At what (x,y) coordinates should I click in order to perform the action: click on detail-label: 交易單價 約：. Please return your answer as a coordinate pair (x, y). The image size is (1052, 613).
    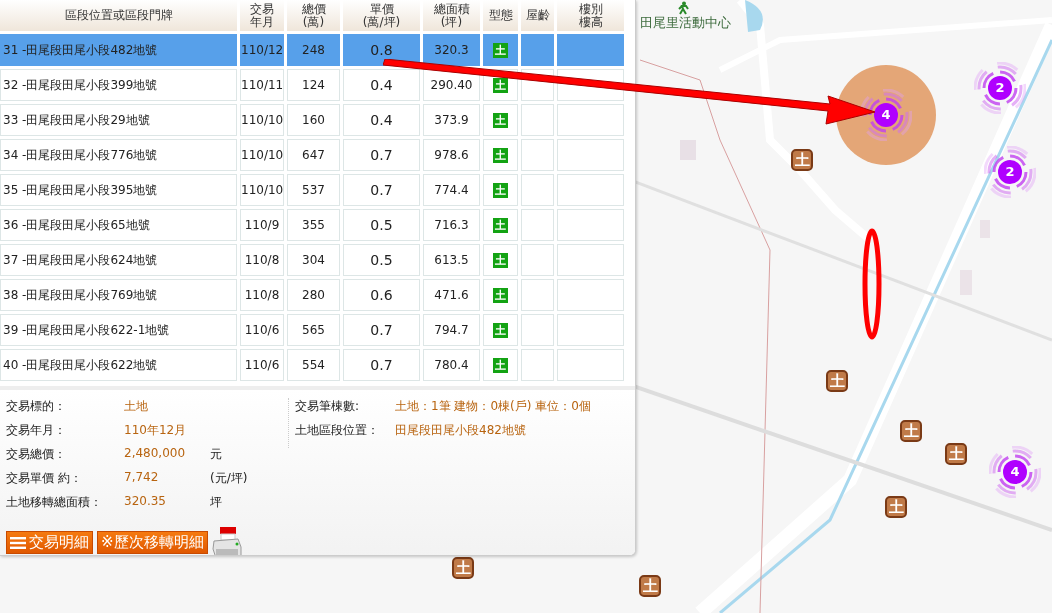
    Looking at the image, I should click on (44, 478).